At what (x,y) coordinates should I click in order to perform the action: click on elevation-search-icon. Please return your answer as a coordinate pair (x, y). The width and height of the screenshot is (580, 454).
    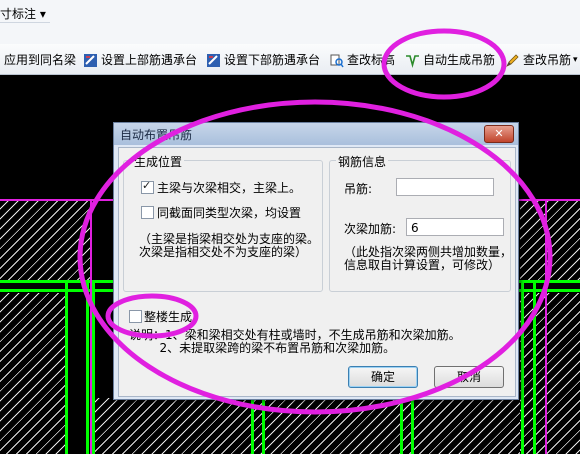
    Looking at the image, I should click on (337, 60).